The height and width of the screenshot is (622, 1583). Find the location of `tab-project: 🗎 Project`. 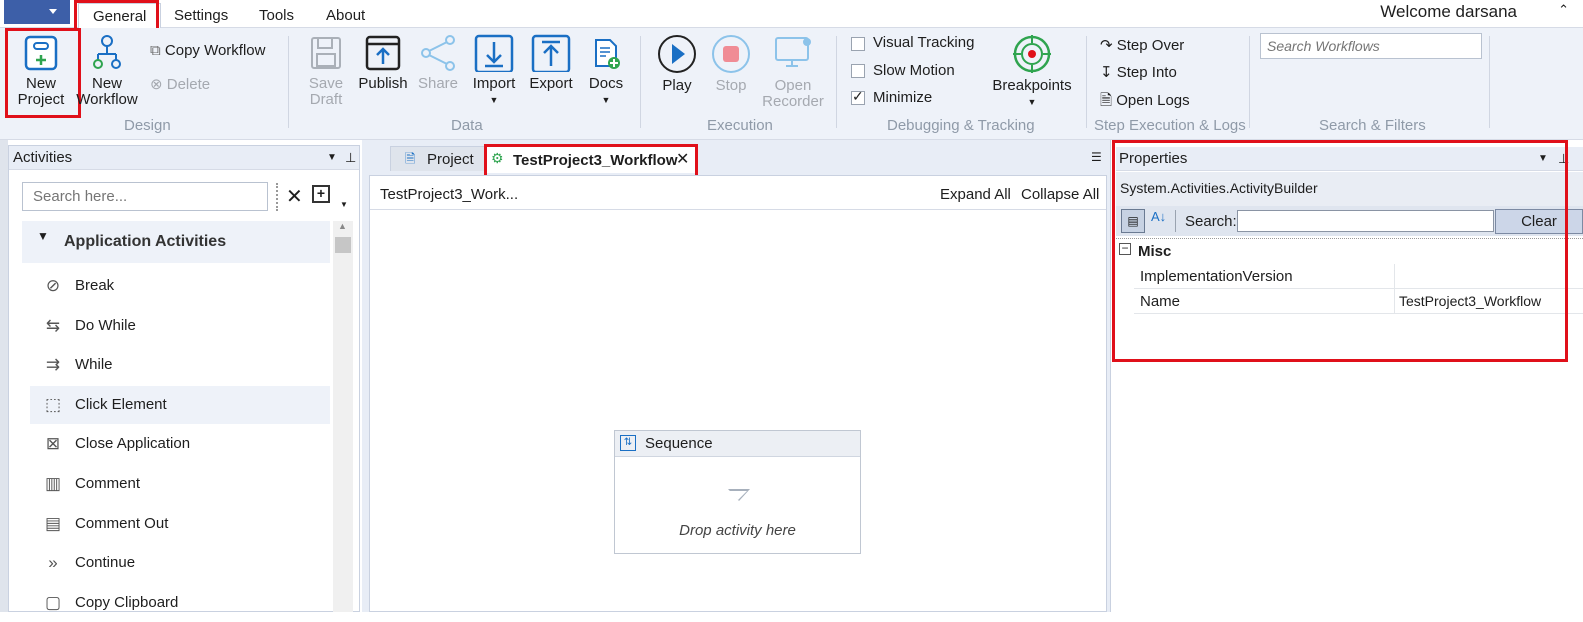

tab-project: 🗎 Project is located at coordinates (438, 158).